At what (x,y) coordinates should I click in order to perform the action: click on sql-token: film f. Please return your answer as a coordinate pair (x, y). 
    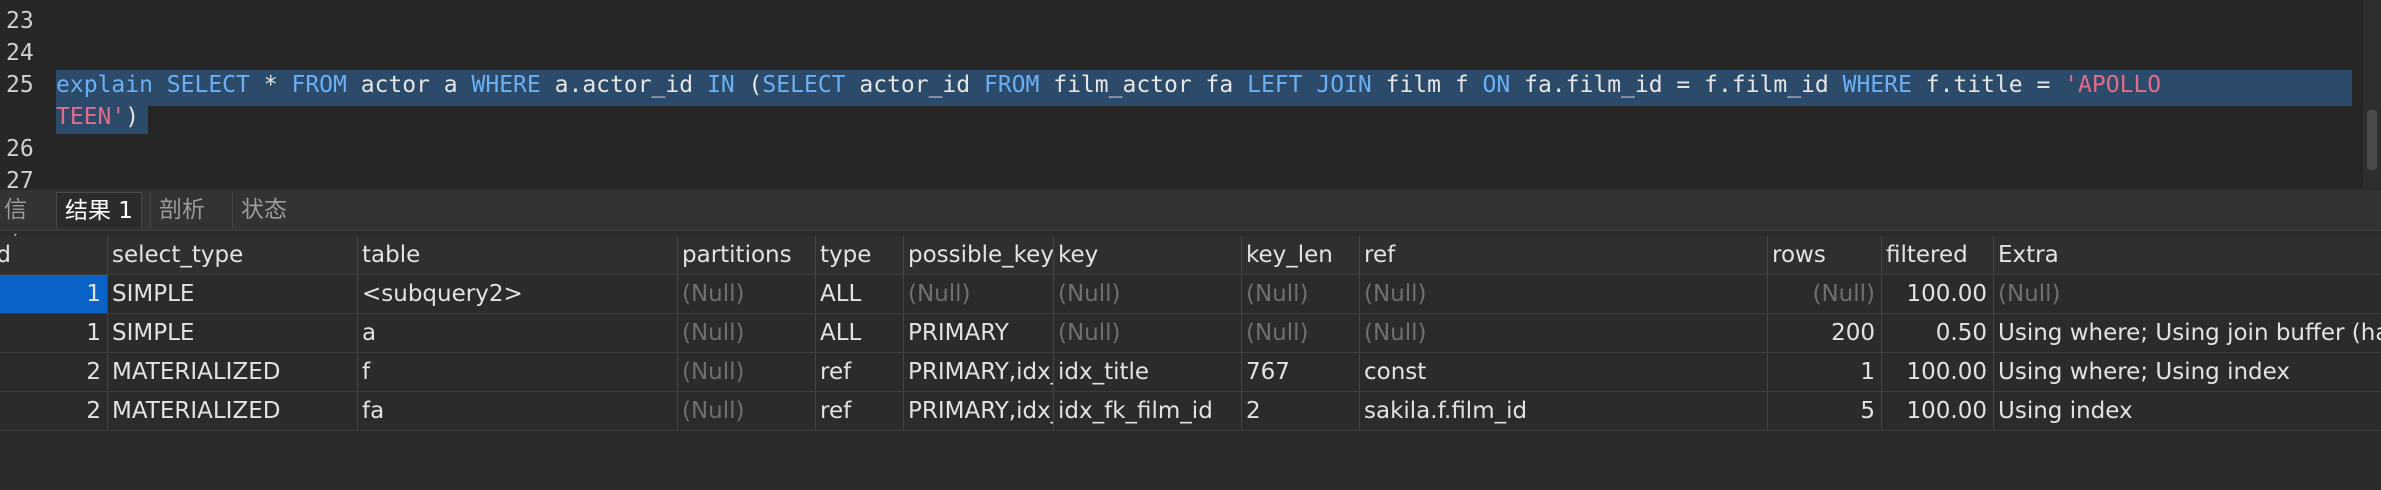
    Looking at the image, I should click on (1427, 85).